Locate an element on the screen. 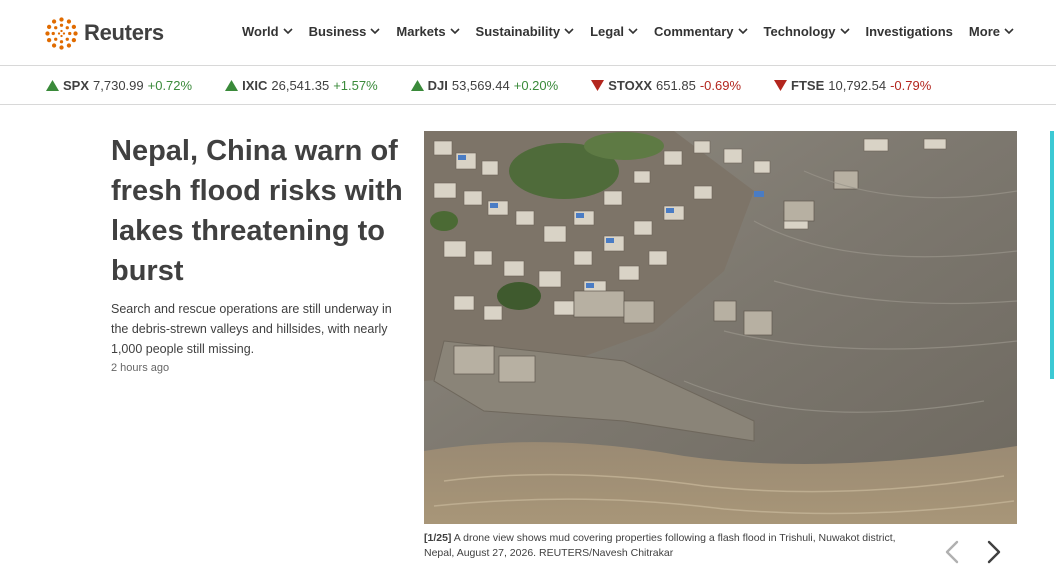 This screenshot has width=1056, height=582. nav-item-legal: Legal is located at coordinates (614, 31).